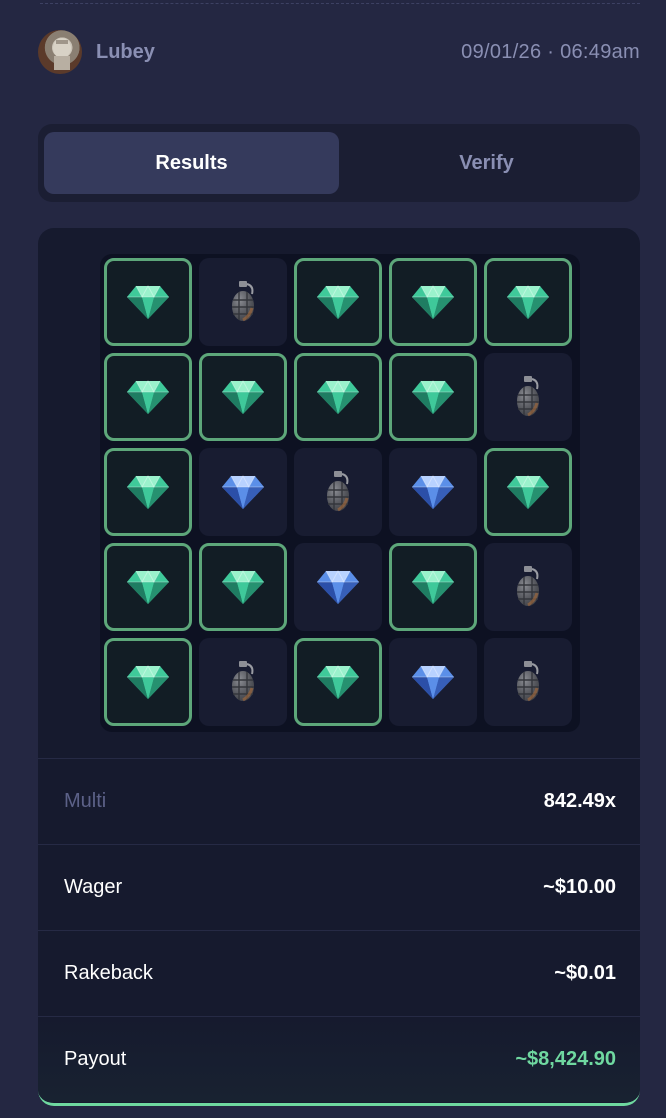 Image resolution: width=666 pixels, height=1118 pixels. Describe the element at coordinates (95, 1059) in the screenshot. I see `payout-label: Payout` at that location.